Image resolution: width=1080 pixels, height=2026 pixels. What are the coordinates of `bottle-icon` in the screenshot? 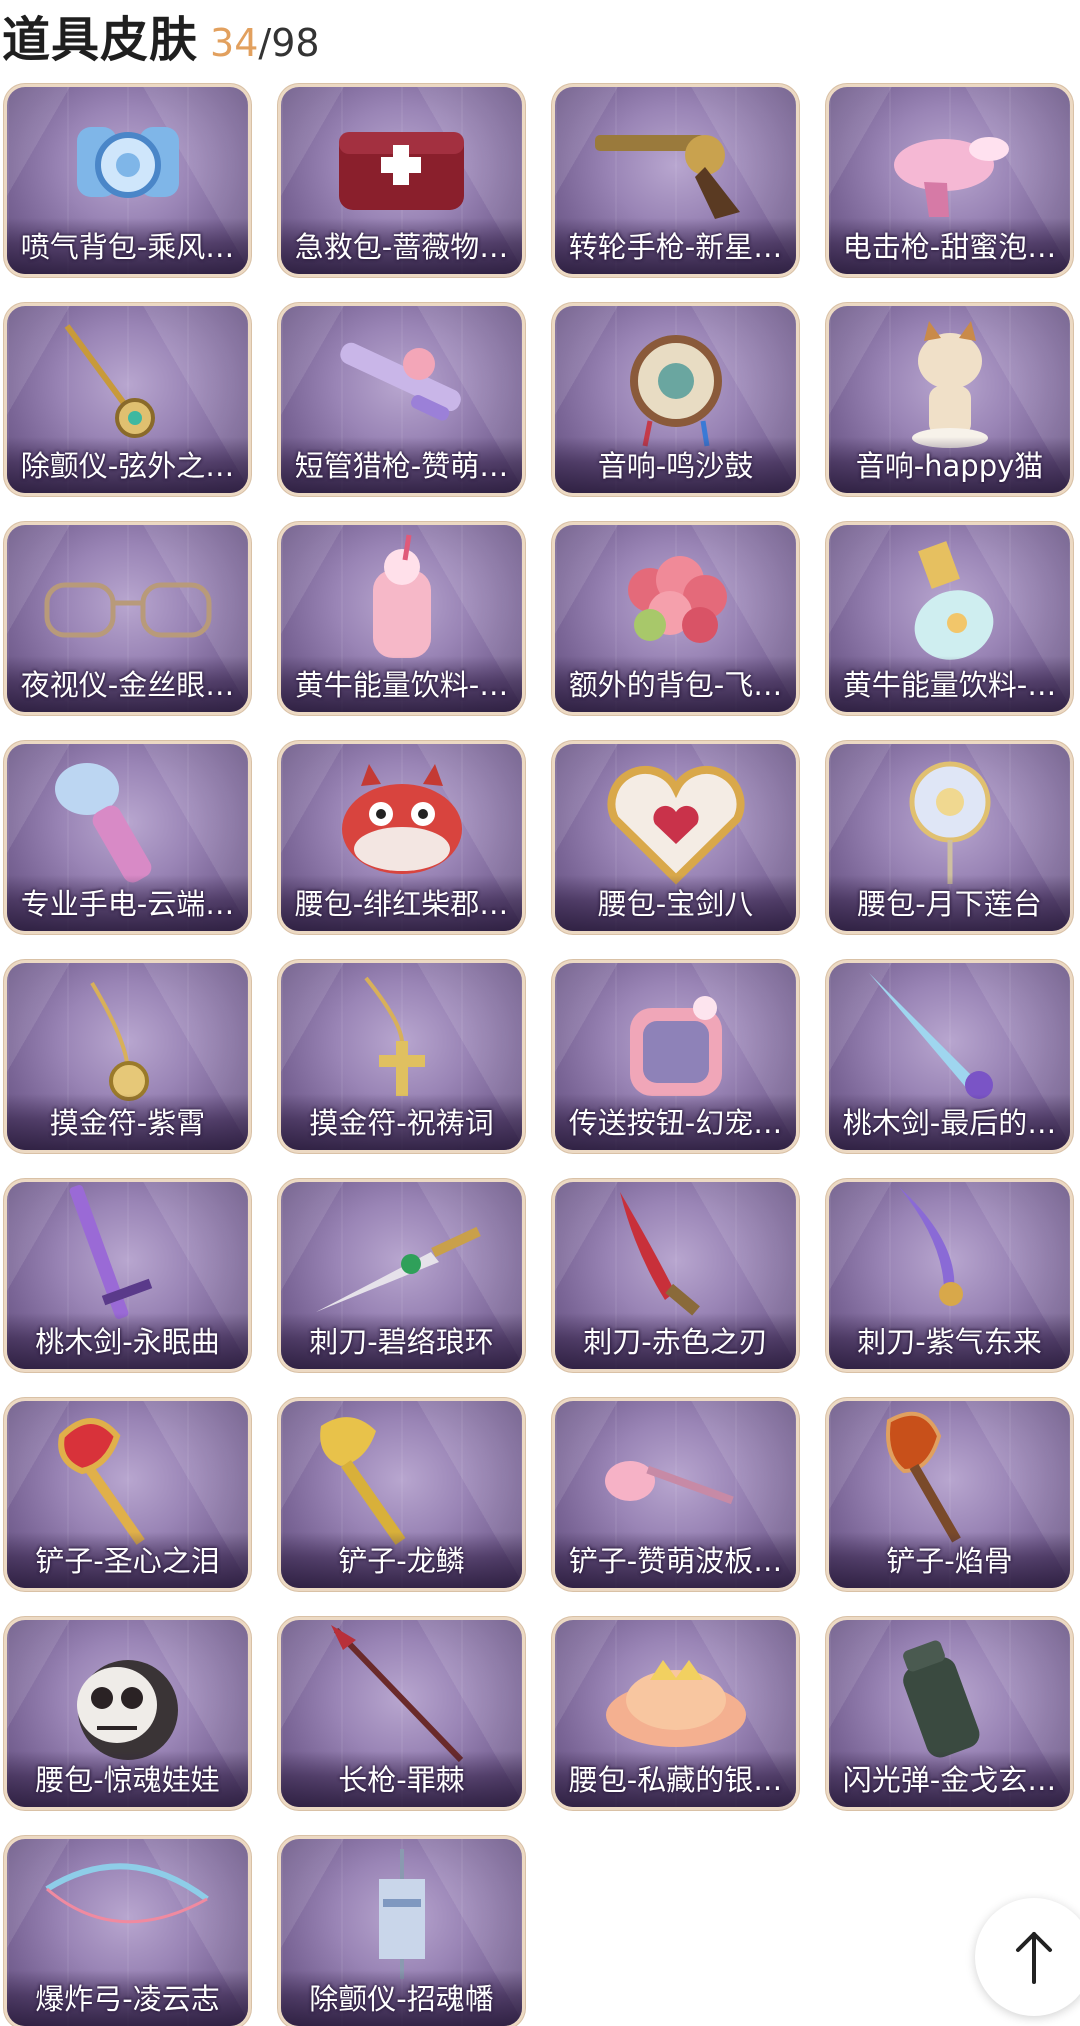 It's located at (954, 600).